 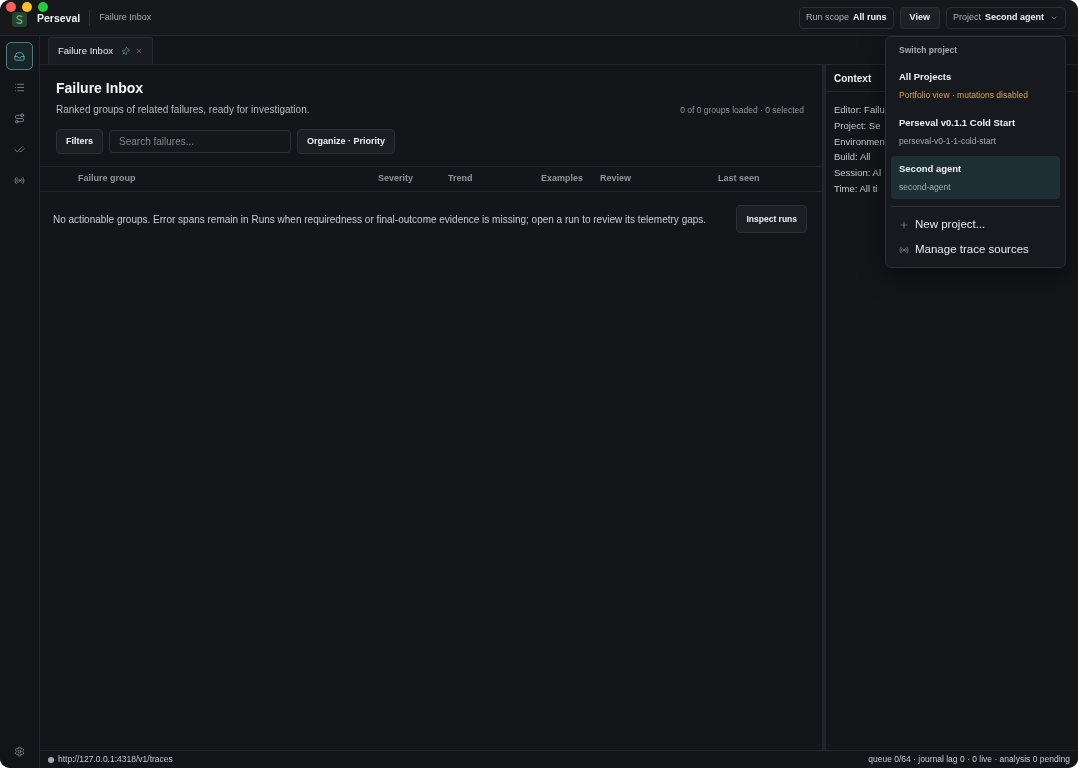 I want to click on tab: Failure Inbox, so click(x=100, y=50).